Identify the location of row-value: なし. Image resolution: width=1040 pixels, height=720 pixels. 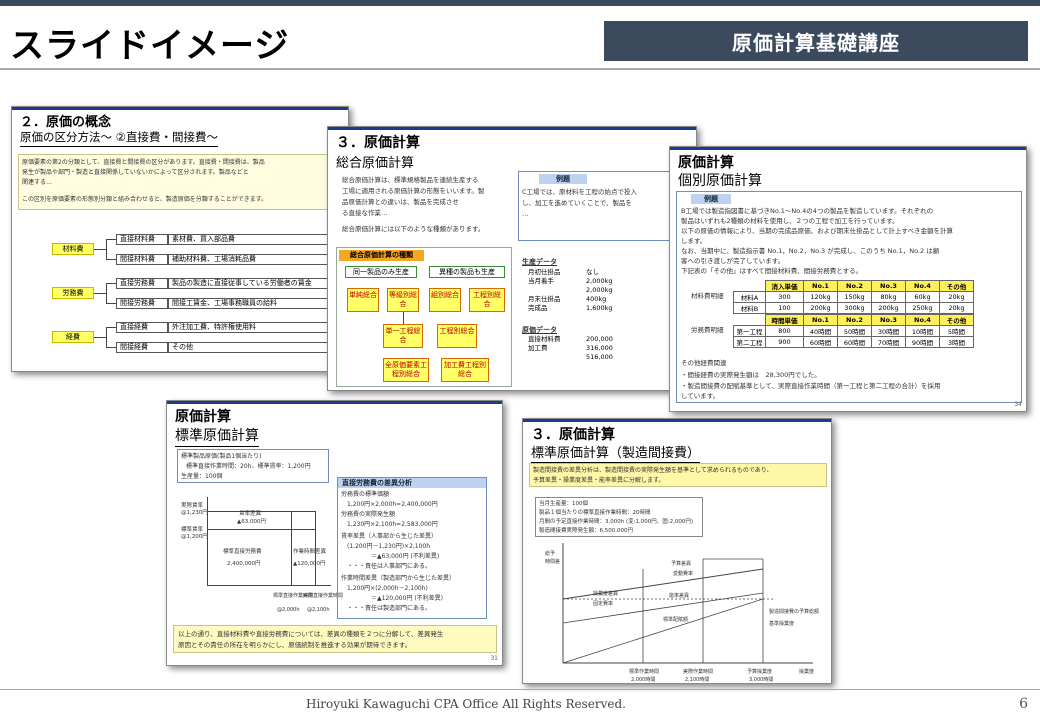
(592, 272).